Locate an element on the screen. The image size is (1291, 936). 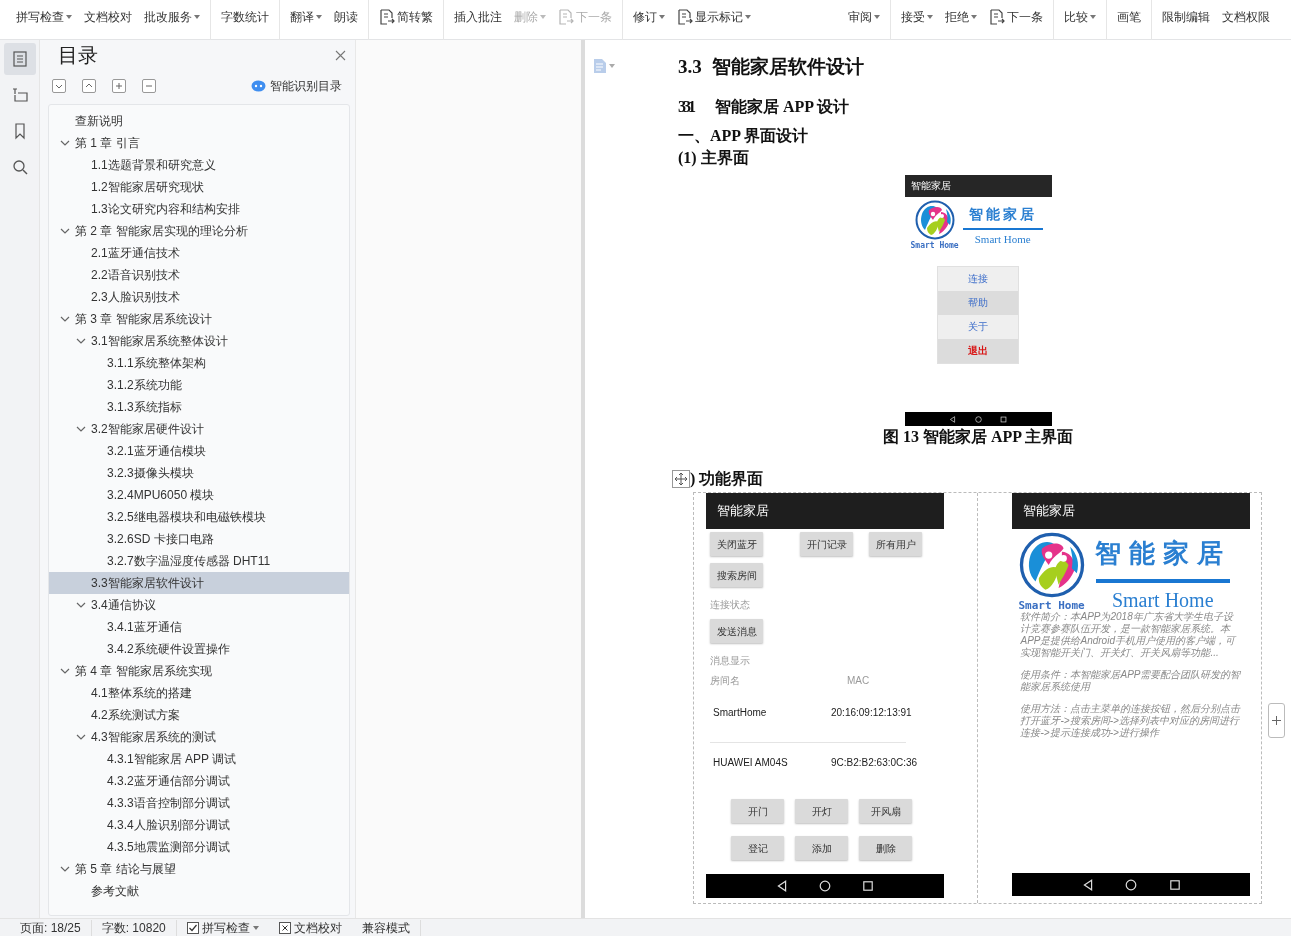
outline-item: 查新说明 is located at coordinates (199, 121).